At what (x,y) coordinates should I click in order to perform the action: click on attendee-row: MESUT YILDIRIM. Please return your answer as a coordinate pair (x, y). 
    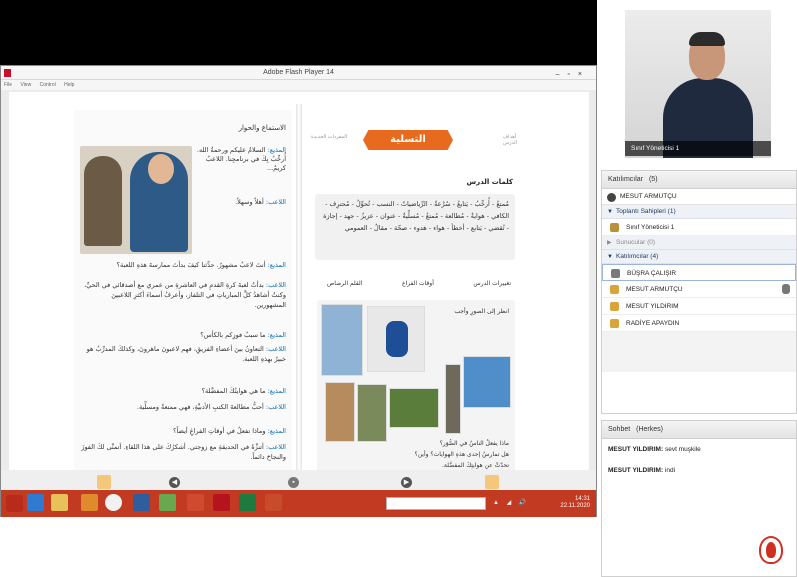
    Looking at the image, I should click on (699, 306).